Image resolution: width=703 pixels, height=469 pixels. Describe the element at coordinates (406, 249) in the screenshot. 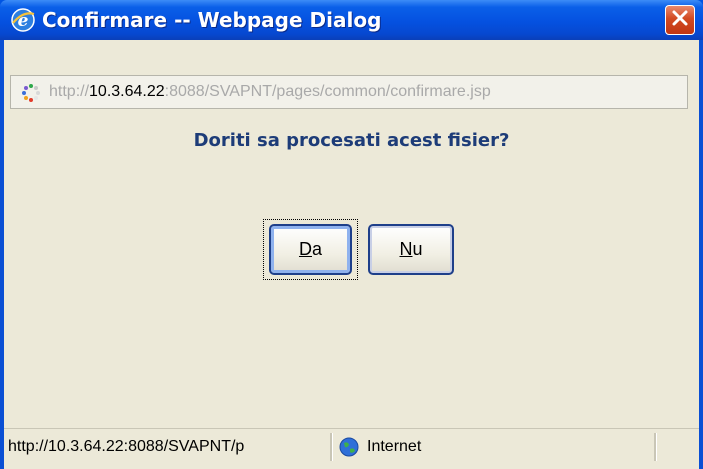

I see `no-accesskey: N` at that location.